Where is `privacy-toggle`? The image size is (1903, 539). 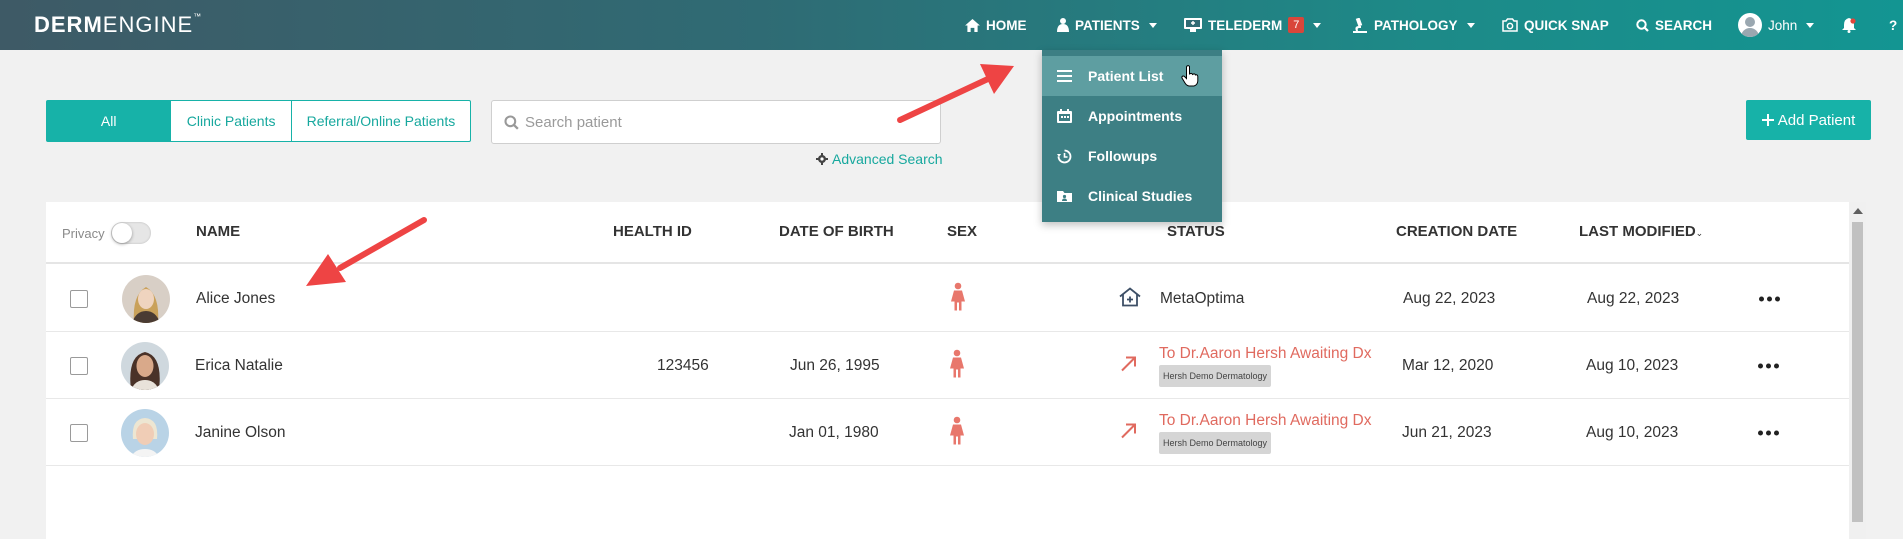
privacy-toggle is located at coordinates (130, 233).